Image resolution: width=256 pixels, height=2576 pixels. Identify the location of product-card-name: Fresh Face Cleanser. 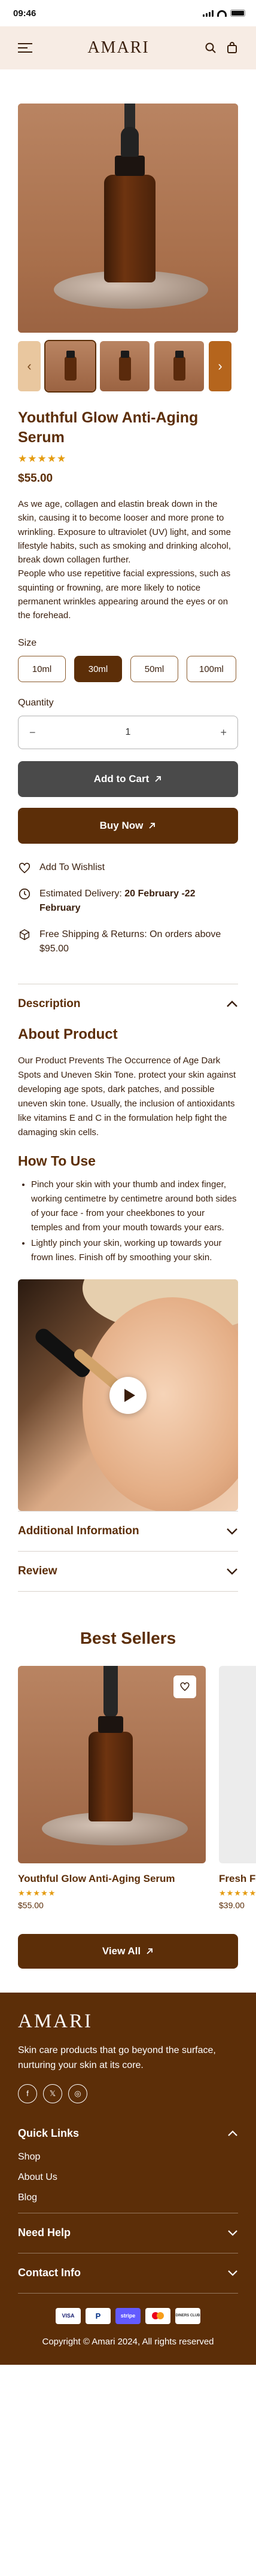
(237, 1879).